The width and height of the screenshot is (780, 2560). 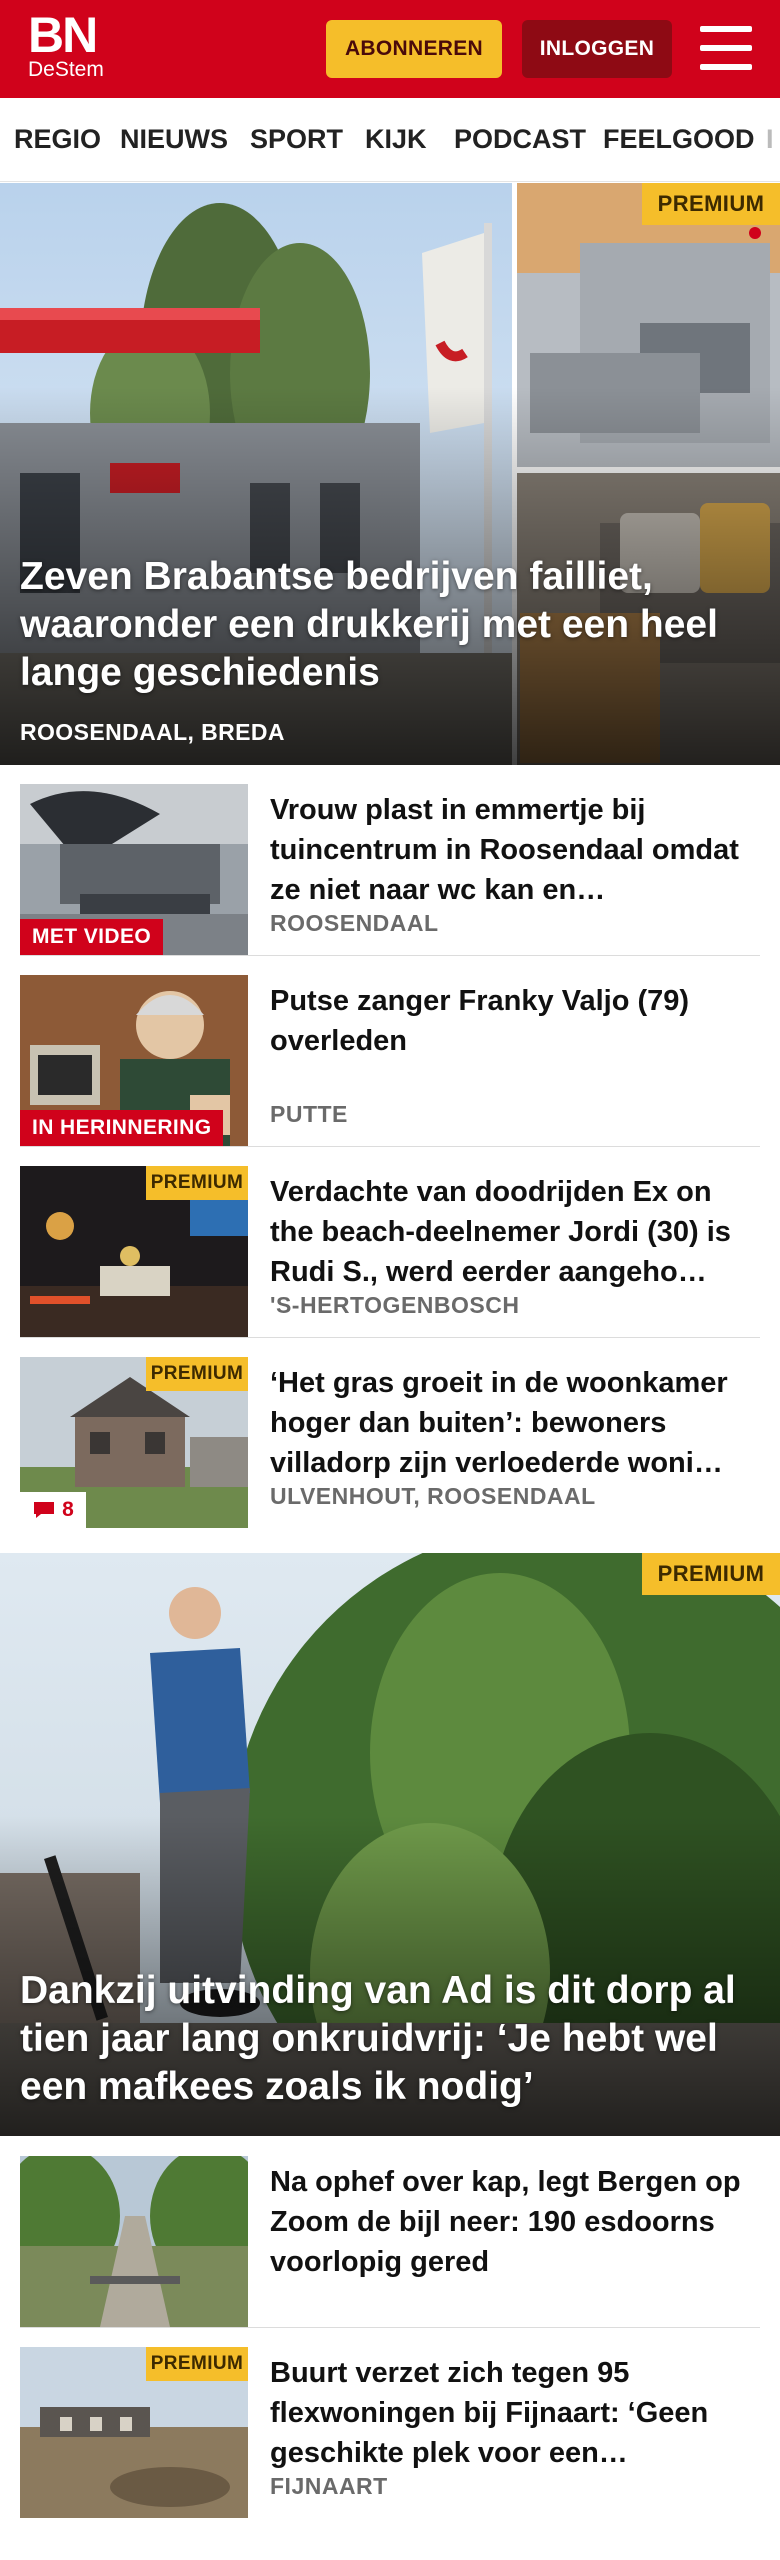 I want to click on memorial-tag: IN HERINNERING, so click(x=122, y=1128).